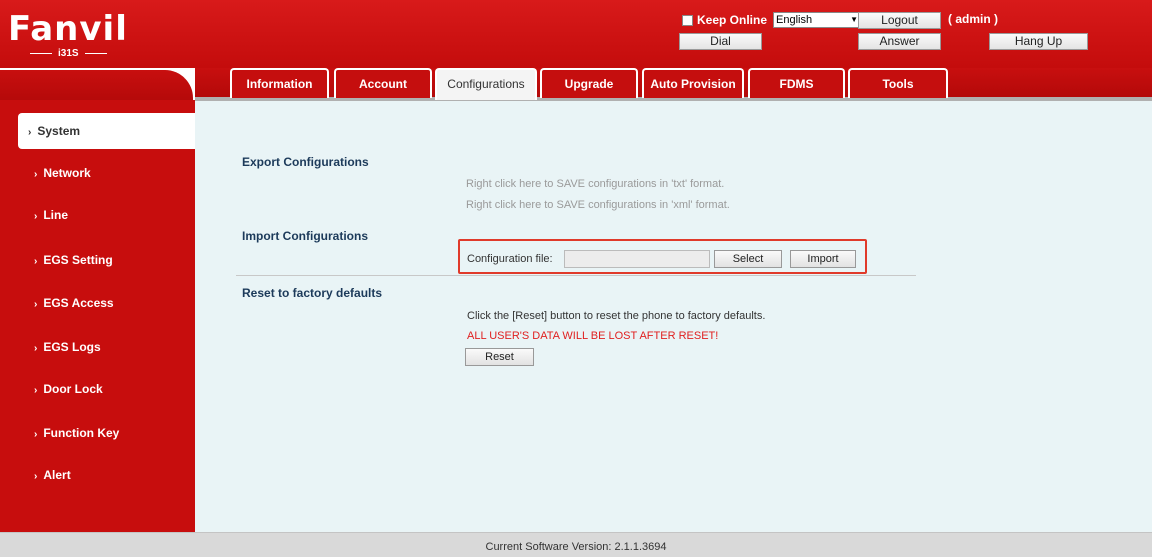 The image size is (1152, 557). Describe the element at coordinates (823, 259) in the screenshot. I see `import-button: Import` at that location.